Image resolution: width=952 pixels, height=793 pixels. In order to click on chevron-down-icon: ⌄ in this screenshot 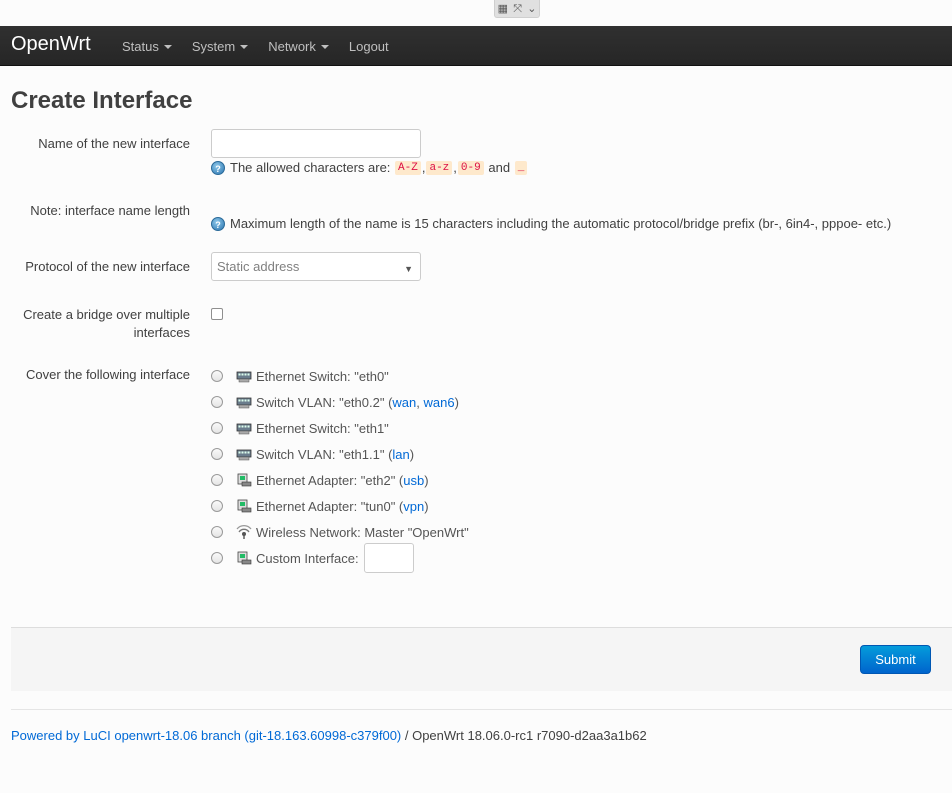, I will do `click(532, 8)`.